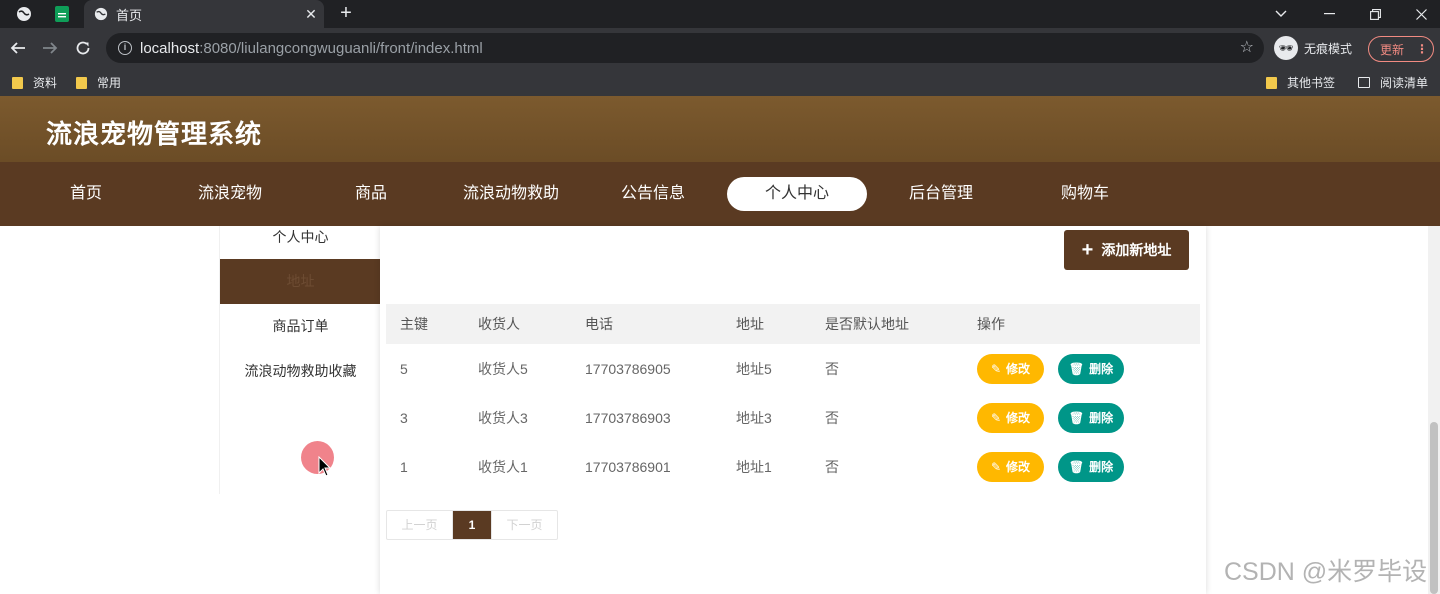 This screenshot has width=1440, height=594. What do you see at coordinates (50, 48) in the screenshot?
I see `forward-arrow-icon` at bounding box center [50, 48].